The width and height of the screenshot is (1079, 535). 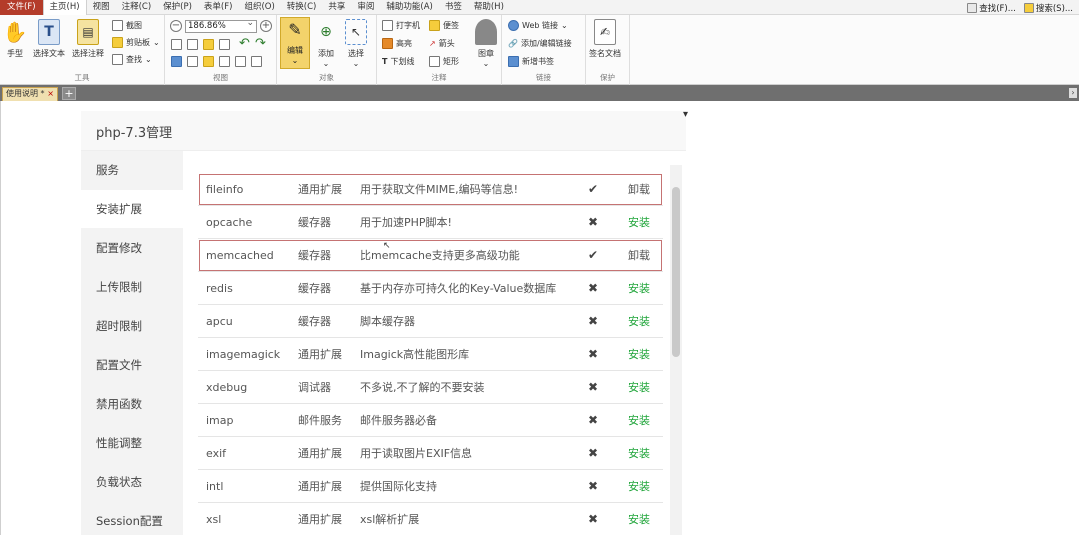 I want to click on nav-item-upload-limit: 上传限制, so click(x=132, y=287).